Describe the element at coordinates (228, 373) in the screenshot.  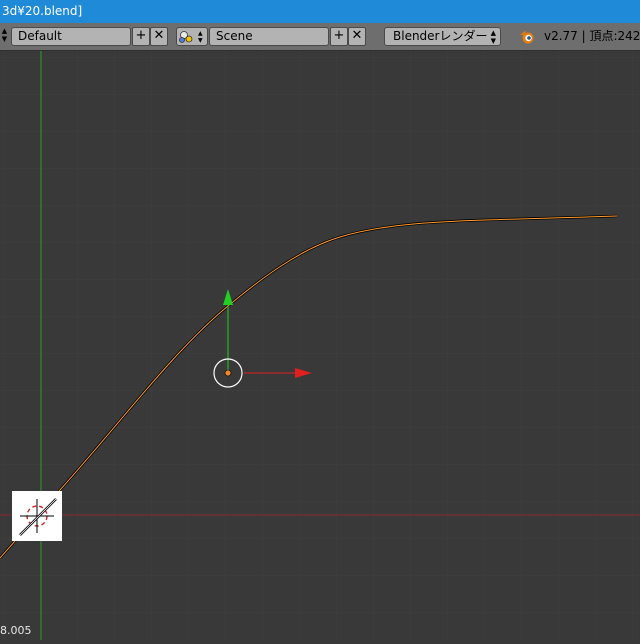
I see `object-origin-dot` at that location.